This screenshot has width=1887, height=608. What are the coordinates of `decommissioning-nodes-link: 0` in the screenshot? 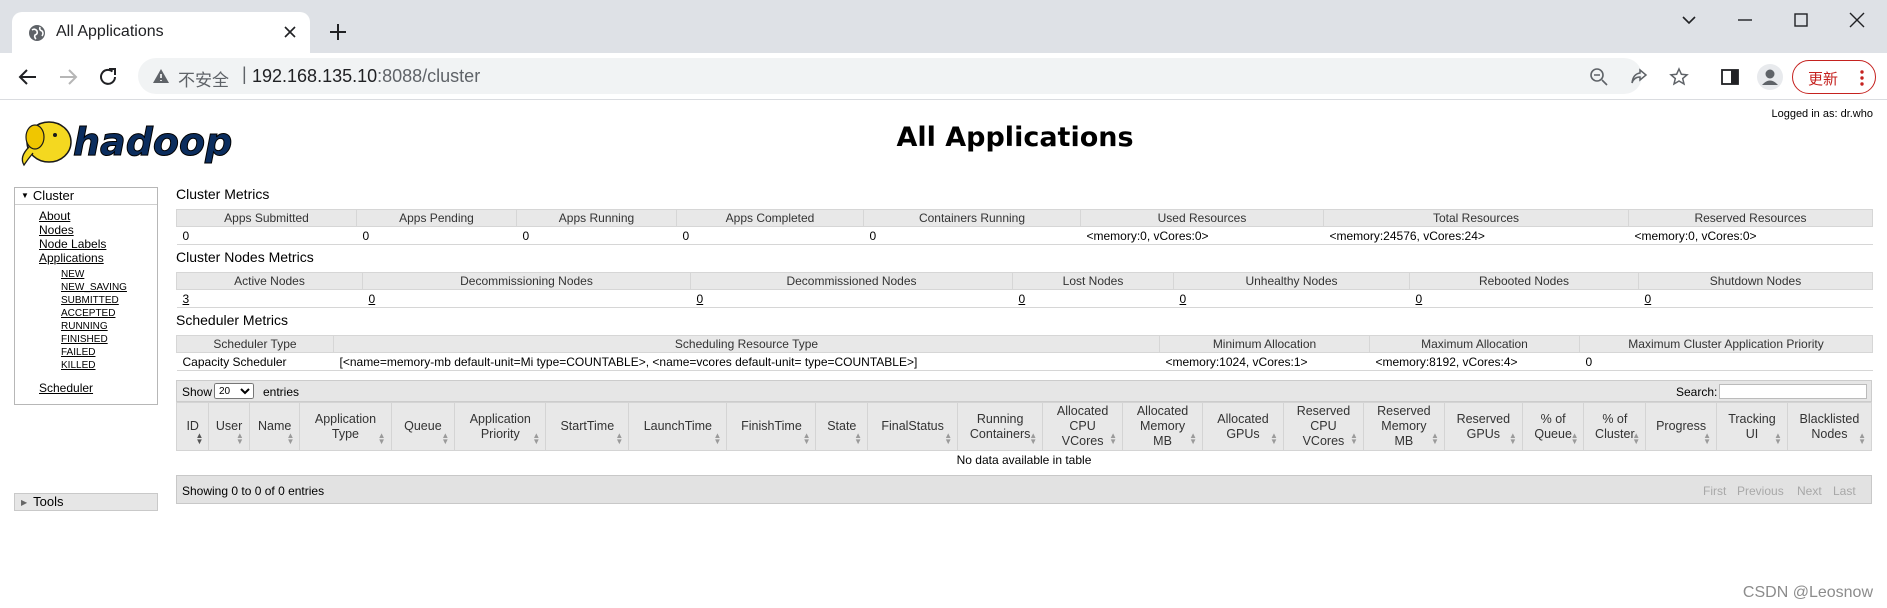 It's located at (372, 299).